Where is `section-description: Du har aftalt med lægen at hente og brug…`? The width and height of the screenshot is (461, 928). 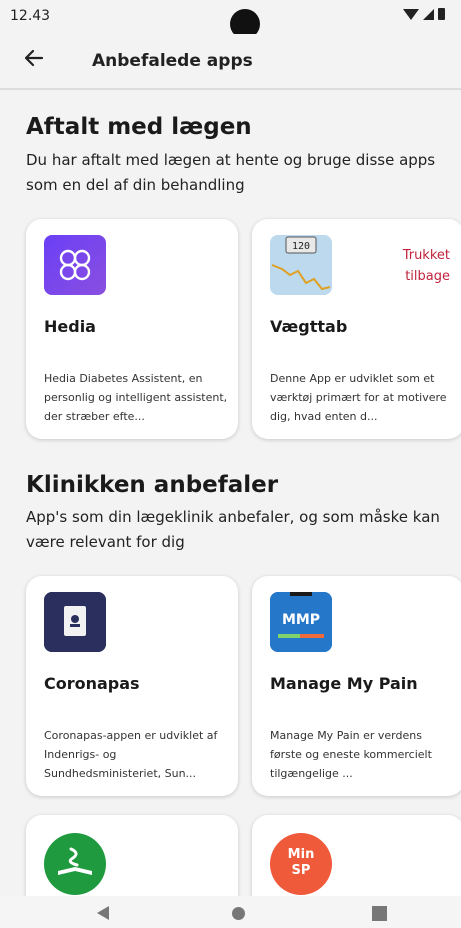
section-description: Du har aftalt med lægen at hente og brug… is located at coordinates (231, 172).